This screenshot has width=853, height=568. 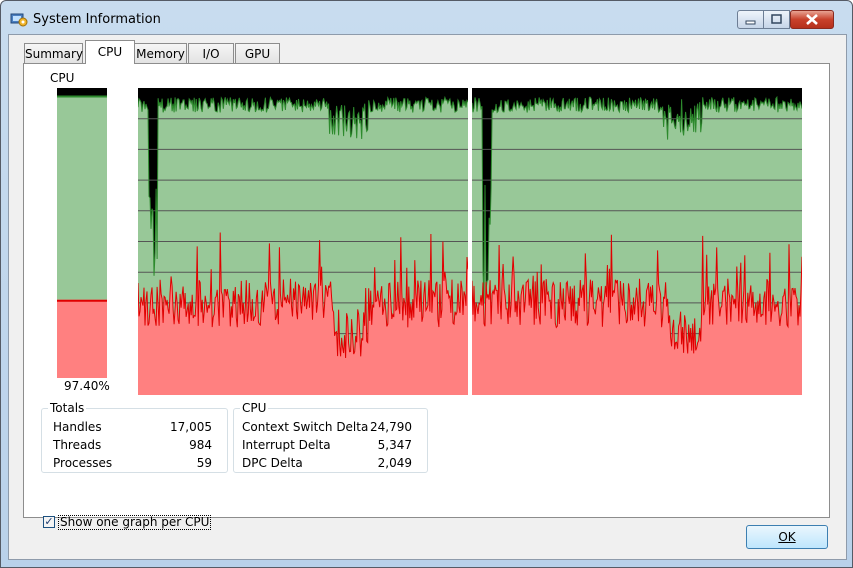 What do you see at coordinates (254, 408) in the screenshot?
I see `cpu-stats-group-title: CPU` at bounding box center [254, 408].